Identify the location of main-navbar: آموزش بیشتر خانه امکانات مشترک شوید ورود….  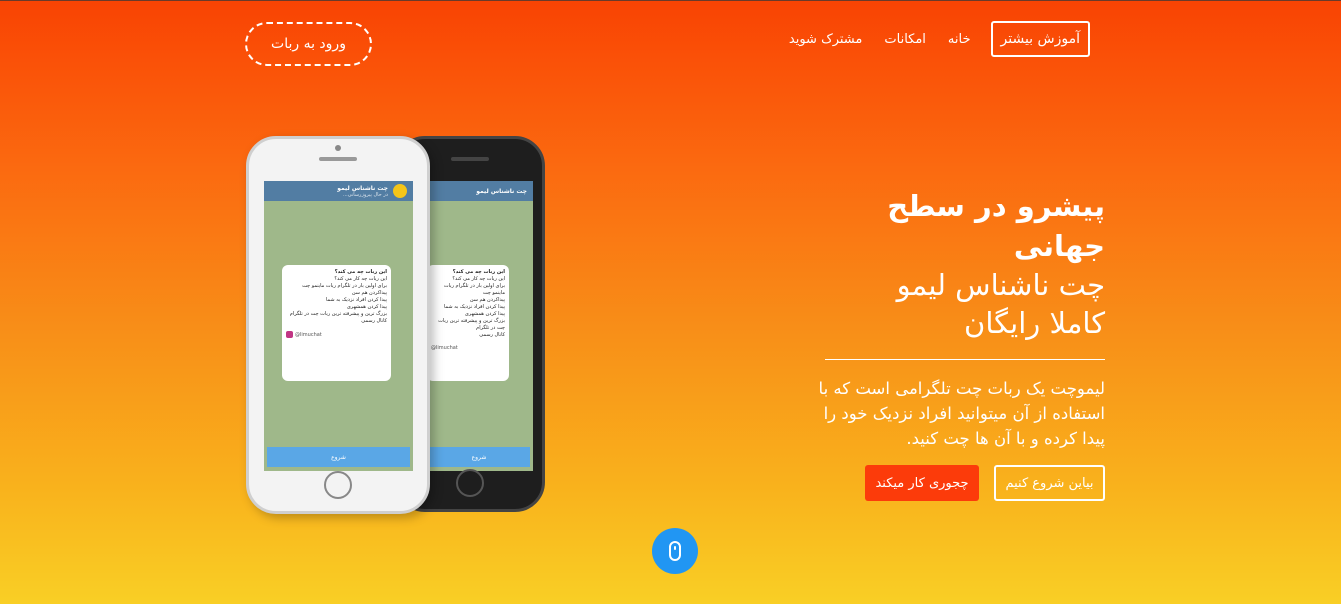
(670, 40).